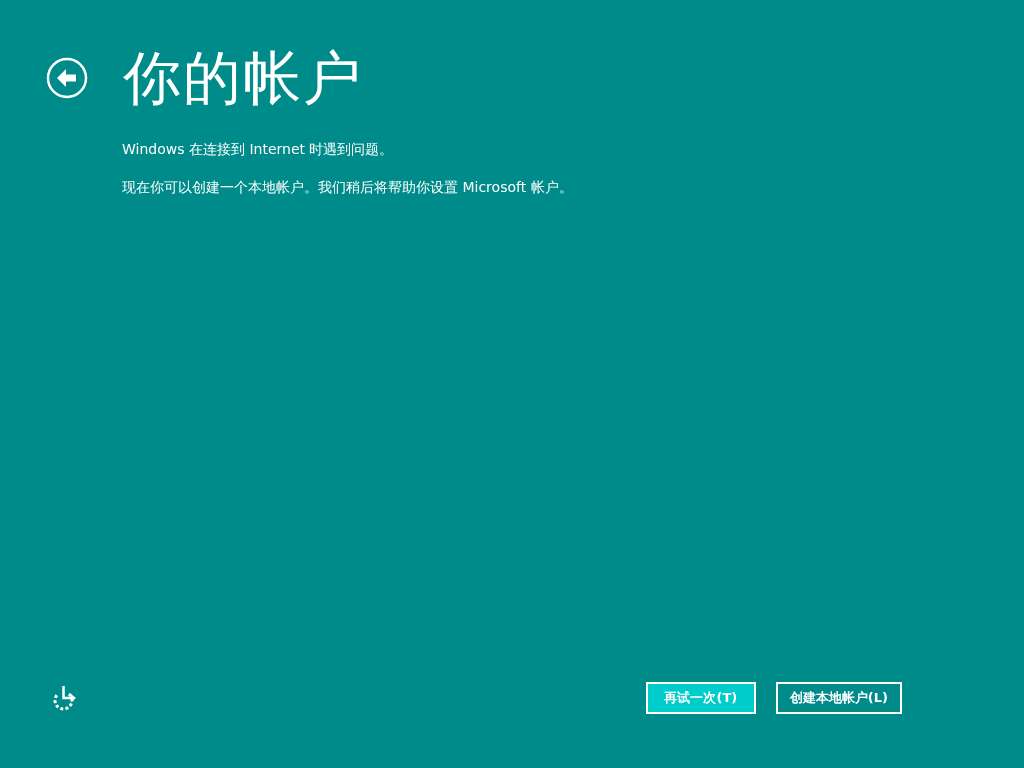 The width and height of the screenshot is (1024, 768). What do you see at coordinates (258, 149) in the screenshot?
I see `message-text: Windows 在连接到 Internet 时遇到问题。` at bounding box center [258, 149].